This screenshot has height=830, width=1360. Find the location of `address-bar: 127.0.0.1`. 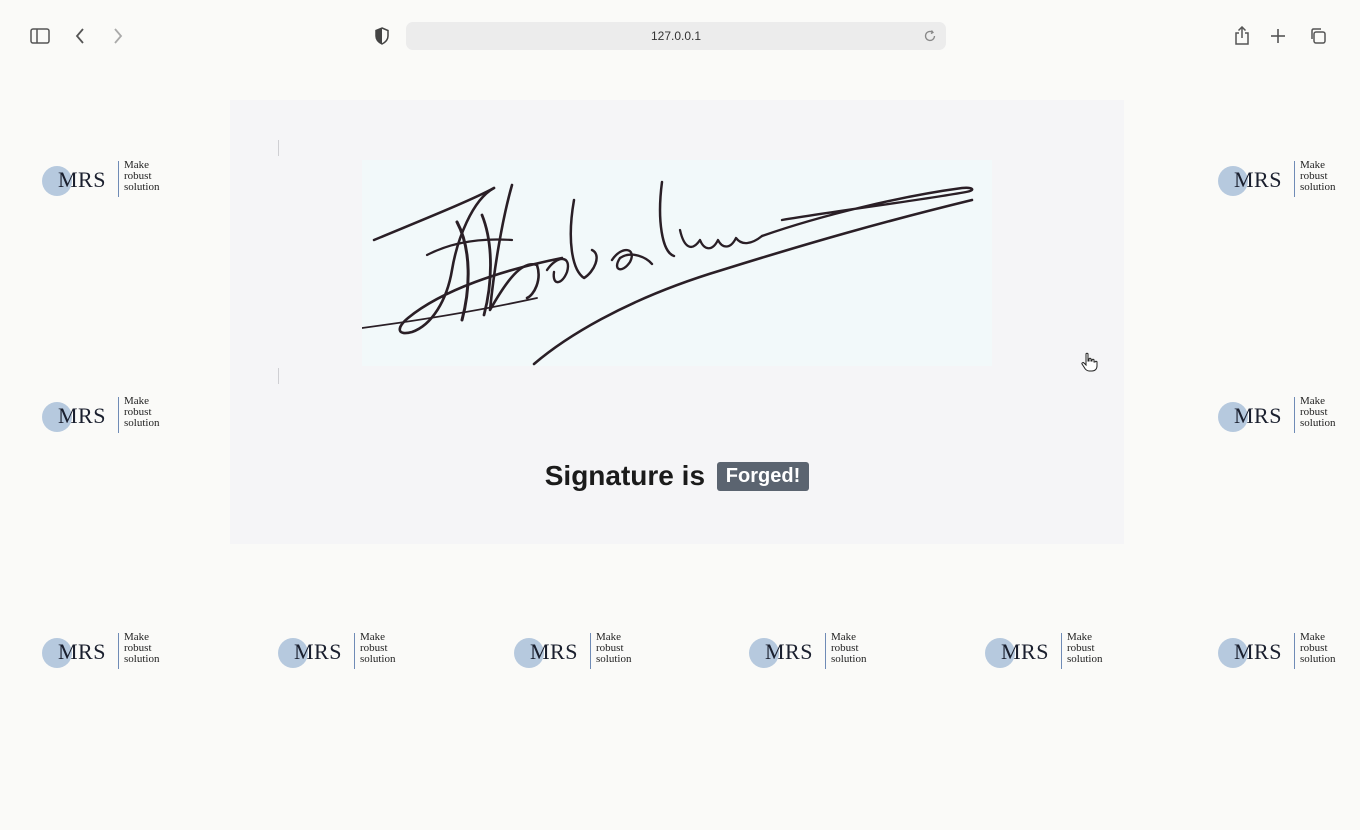

address-bar: 127.0.0.1 is located at coordinates (676, 36).